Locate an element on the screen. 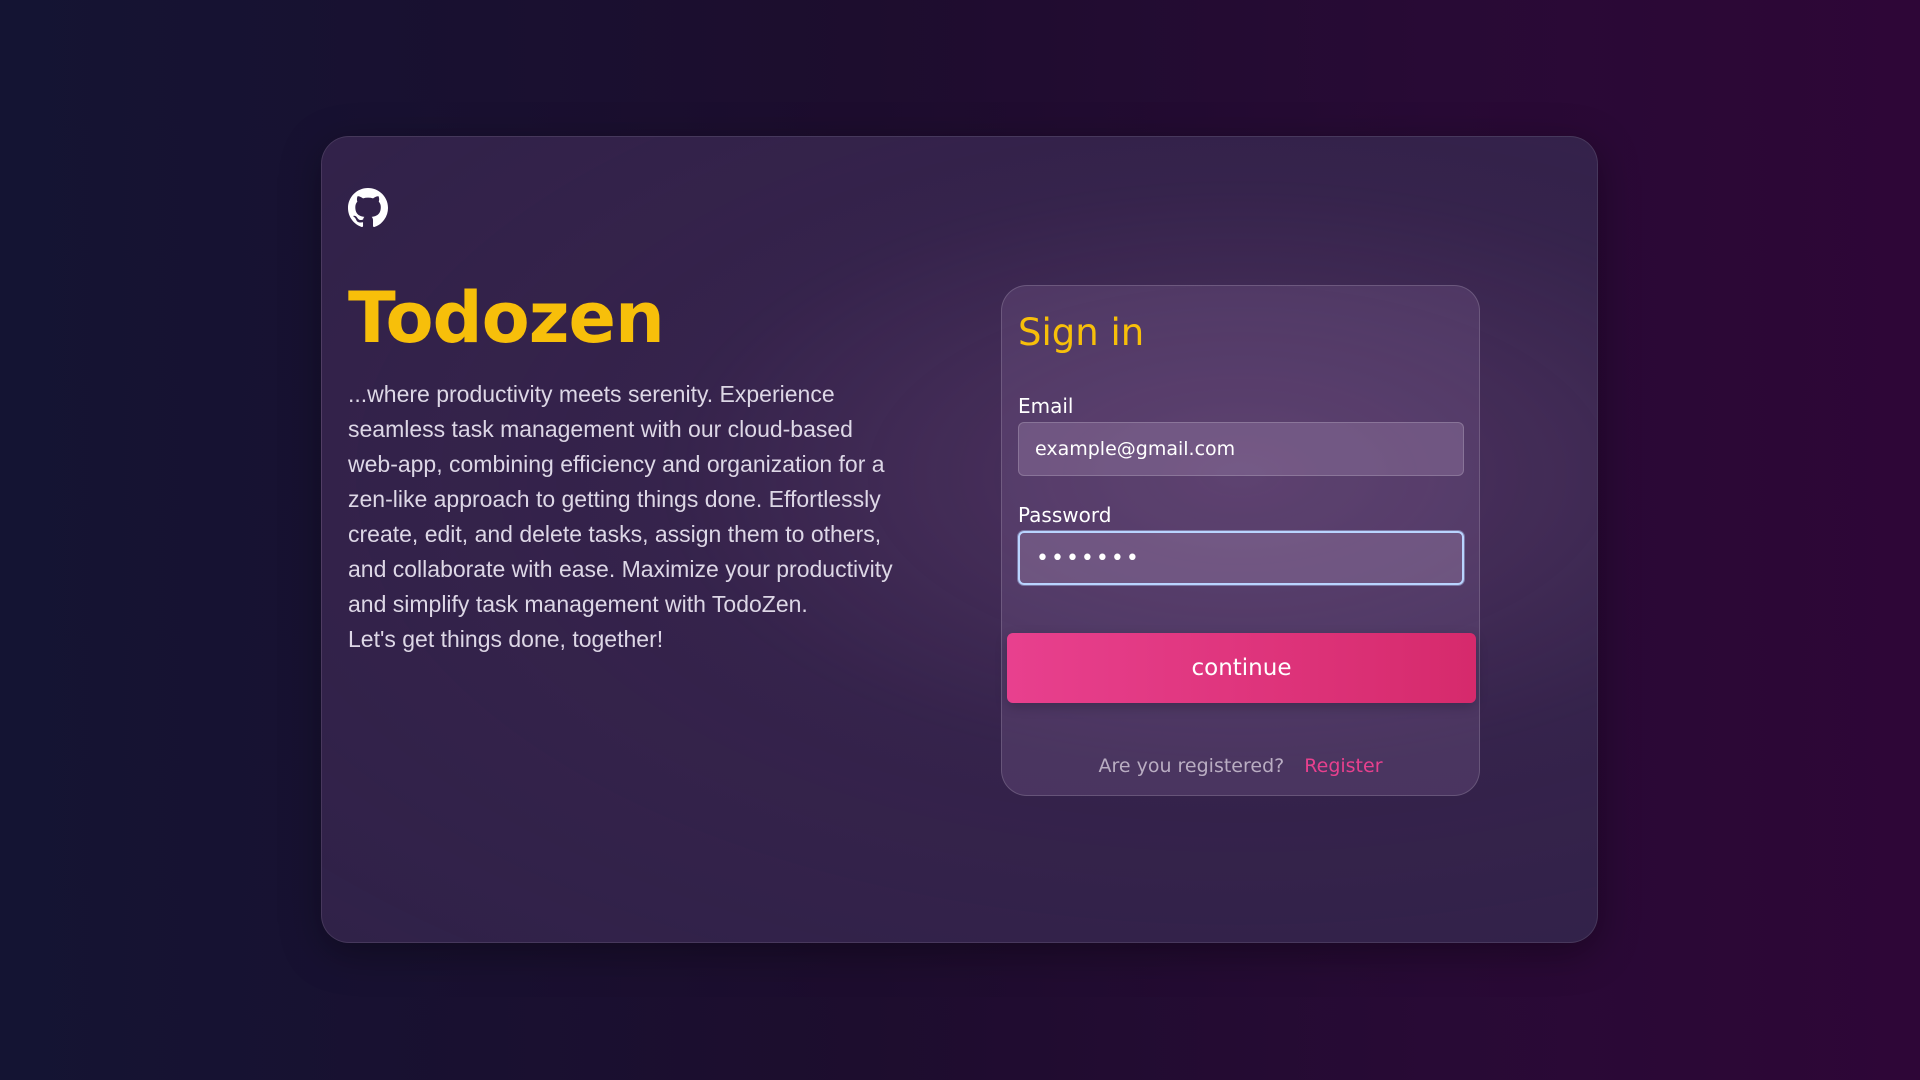 This screenshot has height=1080, width=1920. signin-title: Sign in is located at coordinates (1081, 332).